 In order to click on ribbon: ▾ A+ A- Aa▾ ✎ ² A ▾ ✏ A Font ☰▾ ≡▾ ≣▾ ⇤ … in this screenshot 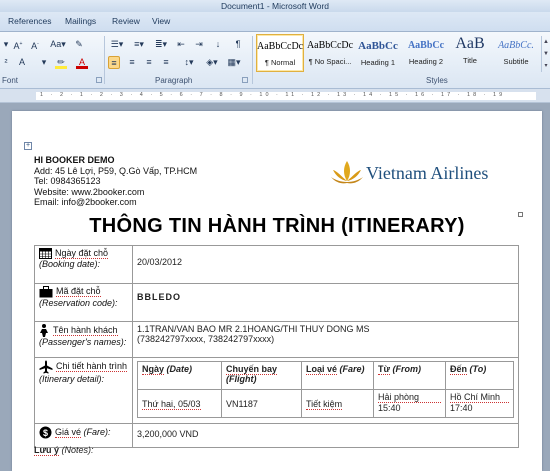, I will do `click(275, 60)`.